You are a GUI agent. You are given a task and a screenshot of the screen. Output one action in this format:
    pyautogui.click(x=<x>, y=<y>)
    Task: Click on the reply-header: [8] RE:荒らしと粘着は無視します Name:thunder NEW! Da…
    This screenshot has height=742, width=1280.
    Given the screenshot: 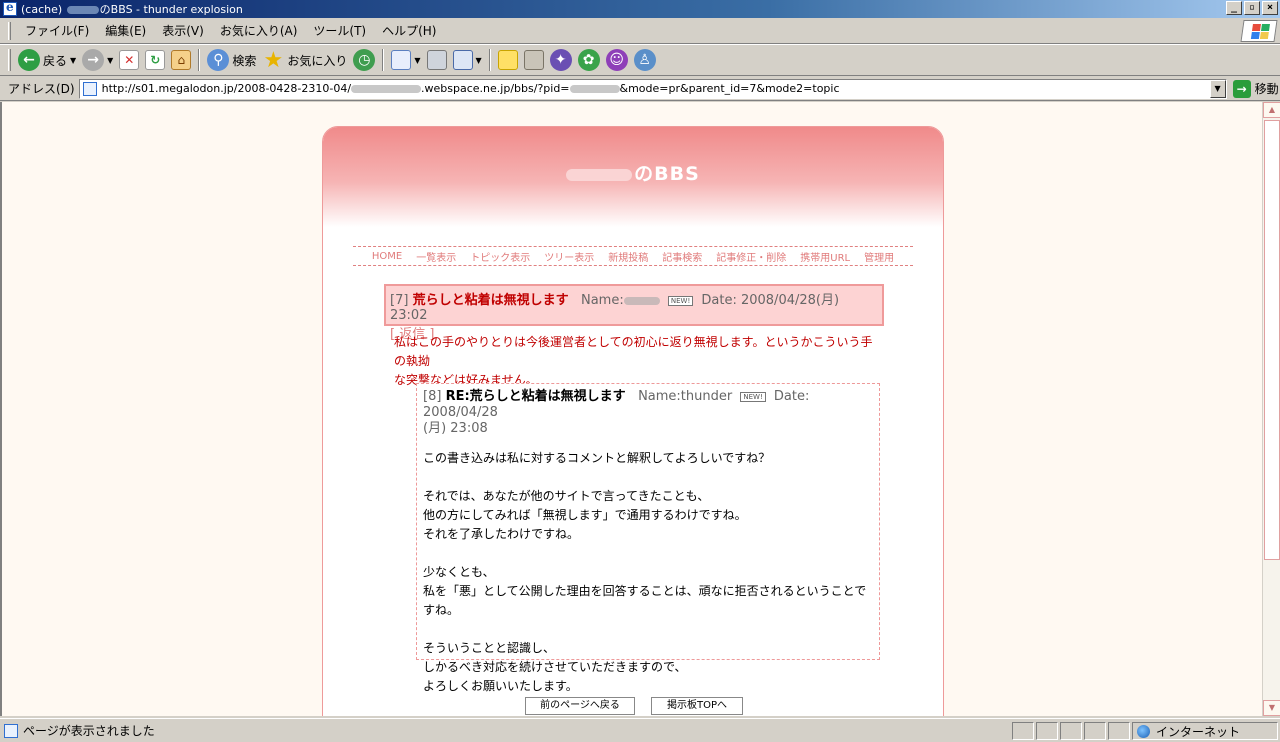 What is the action you would take?
    pyautogui.click(x=648, y=413)
    